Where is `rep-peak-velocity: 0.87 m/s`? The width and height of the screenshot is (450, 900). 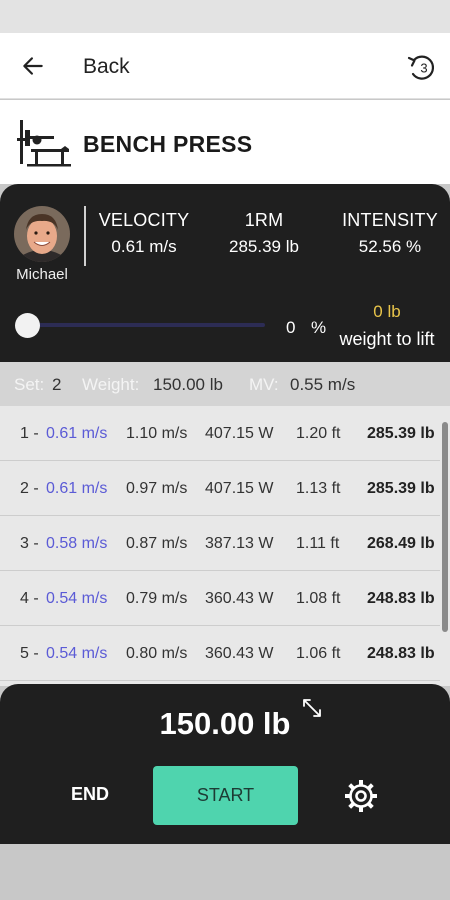
rep-peak-velocity: 0.87 m/s is located at coordinates (157, 543).